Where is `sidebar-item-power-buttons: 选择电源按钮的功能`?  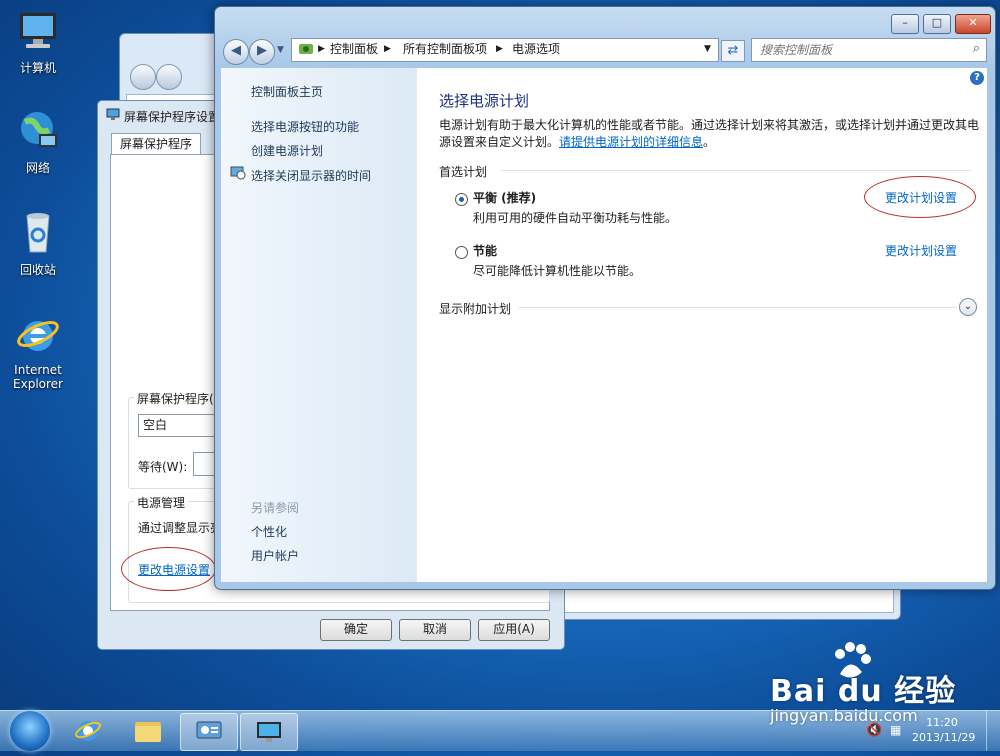
sidebar-item-power-buttons: 选择电源按钮的功能 is located at coordinates (305, 126).